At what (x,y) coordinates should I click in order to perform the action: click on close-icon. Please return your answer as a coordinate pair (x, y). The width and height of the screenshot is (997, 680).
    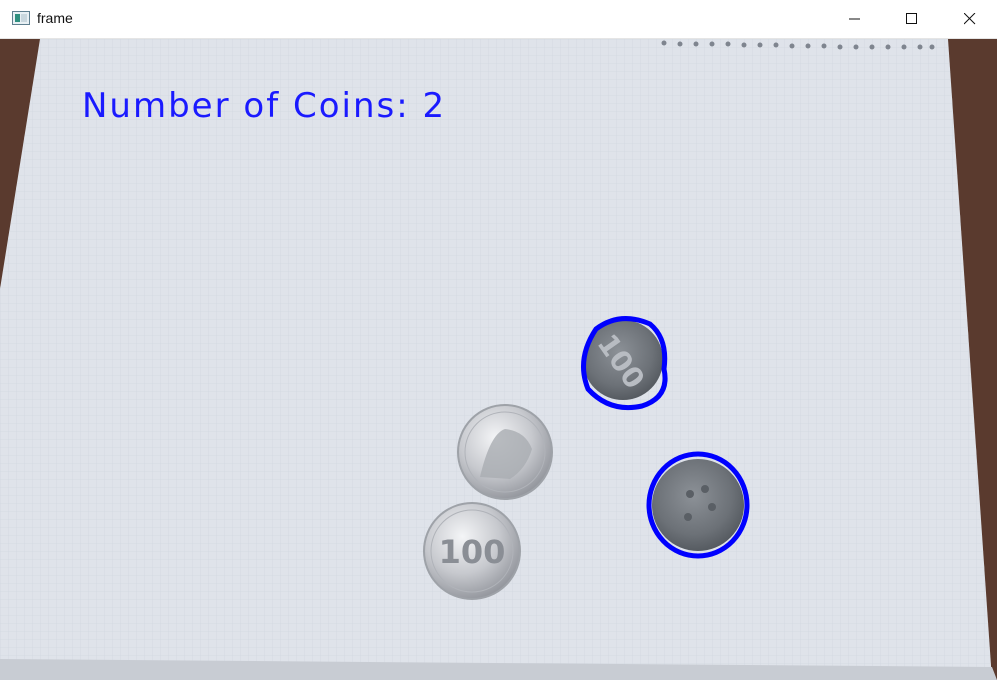
    Looking at the image, I should click on (970, 19).